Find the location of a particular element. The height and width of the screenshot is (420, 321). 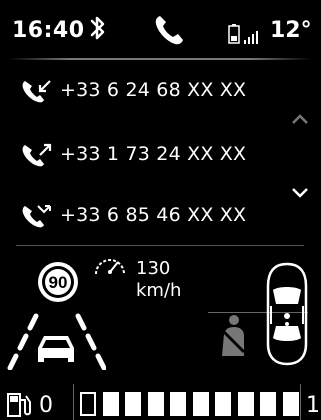

status-bar: 16:40 12° is located at coordinates (160, 30).